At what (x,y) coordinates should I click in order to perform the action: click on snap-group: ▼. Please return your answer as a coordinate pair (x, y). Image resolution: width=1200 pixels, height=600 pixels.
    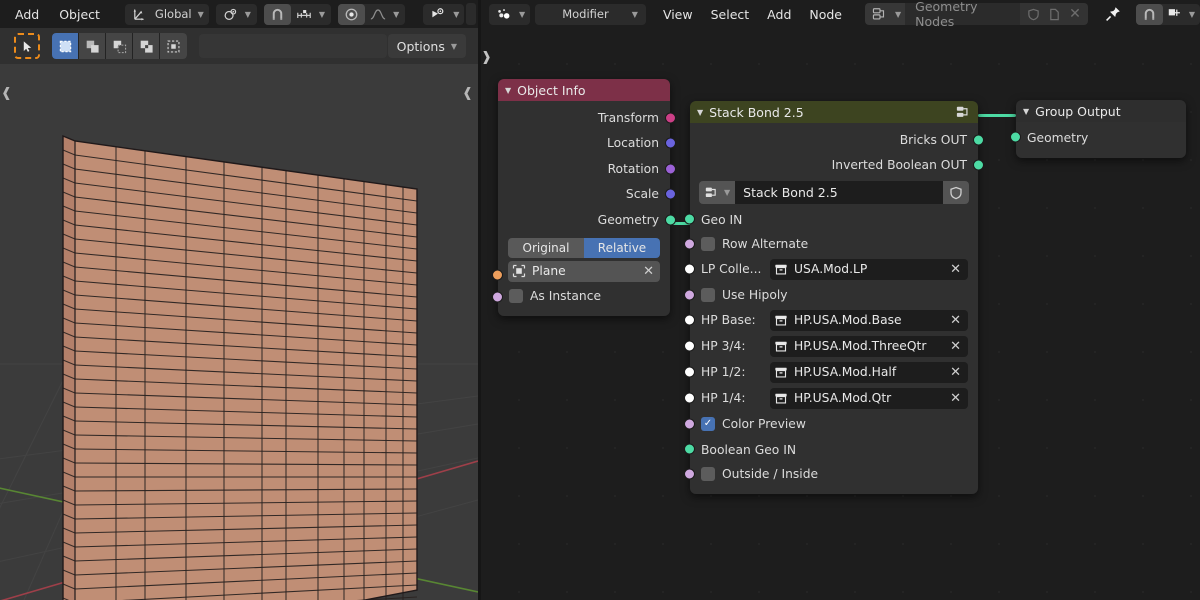
    Looking at the image, I should click on (297, 14).